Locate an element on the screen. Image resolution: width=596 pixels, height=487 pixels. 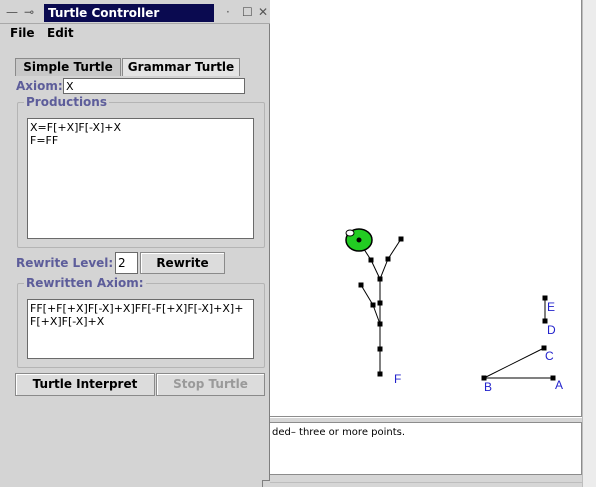
maximize-icon: ☐ is located at coordinates (247, 12).